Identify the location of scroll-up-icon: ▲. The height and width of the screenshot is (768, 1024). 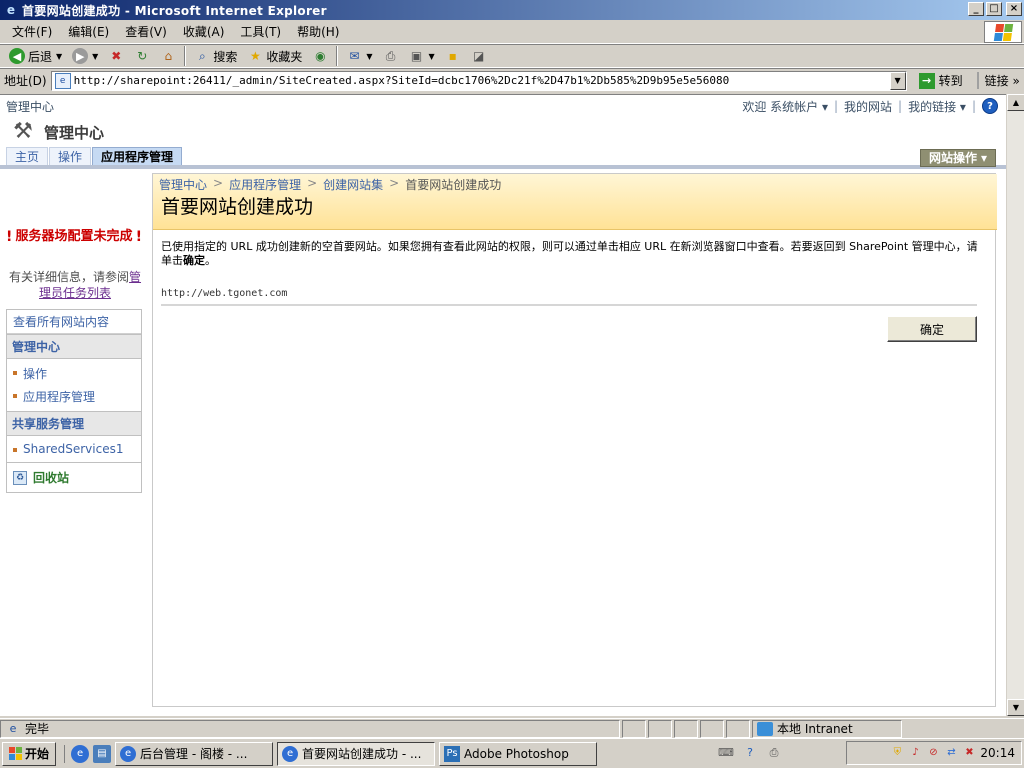
(1015, 102).